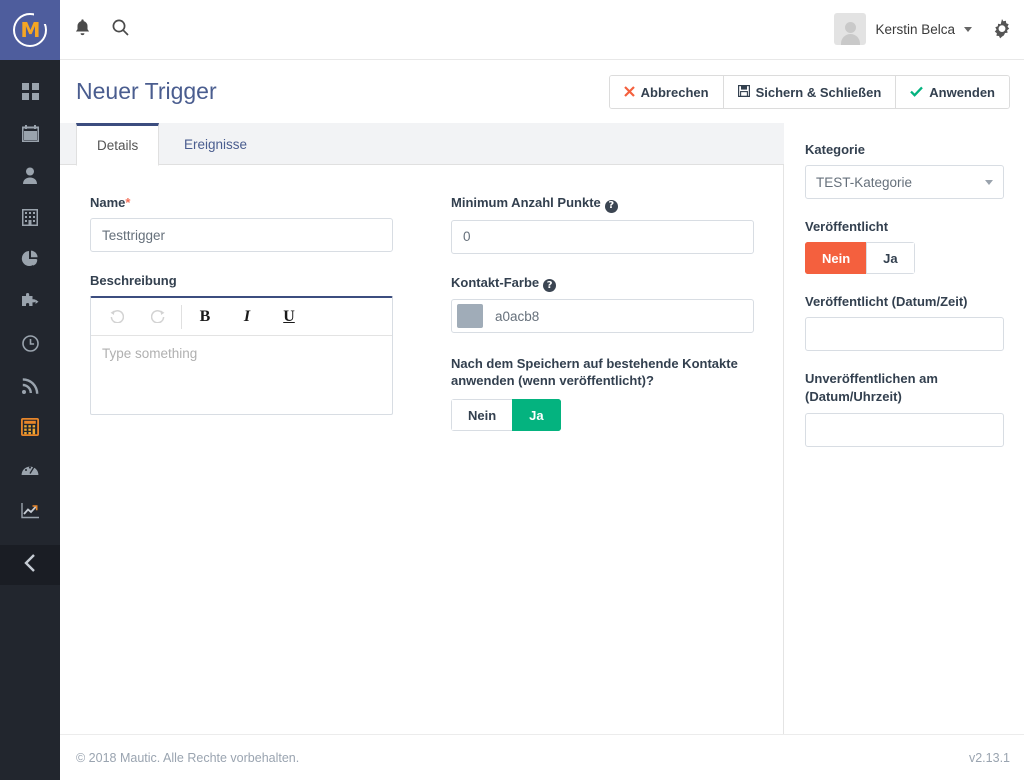 The height and width of the screenshot is (780, 1024). Describe the element at coordinates (602, 316) in the screenshot. I see `contact-color-input: a0acb8` at that location.